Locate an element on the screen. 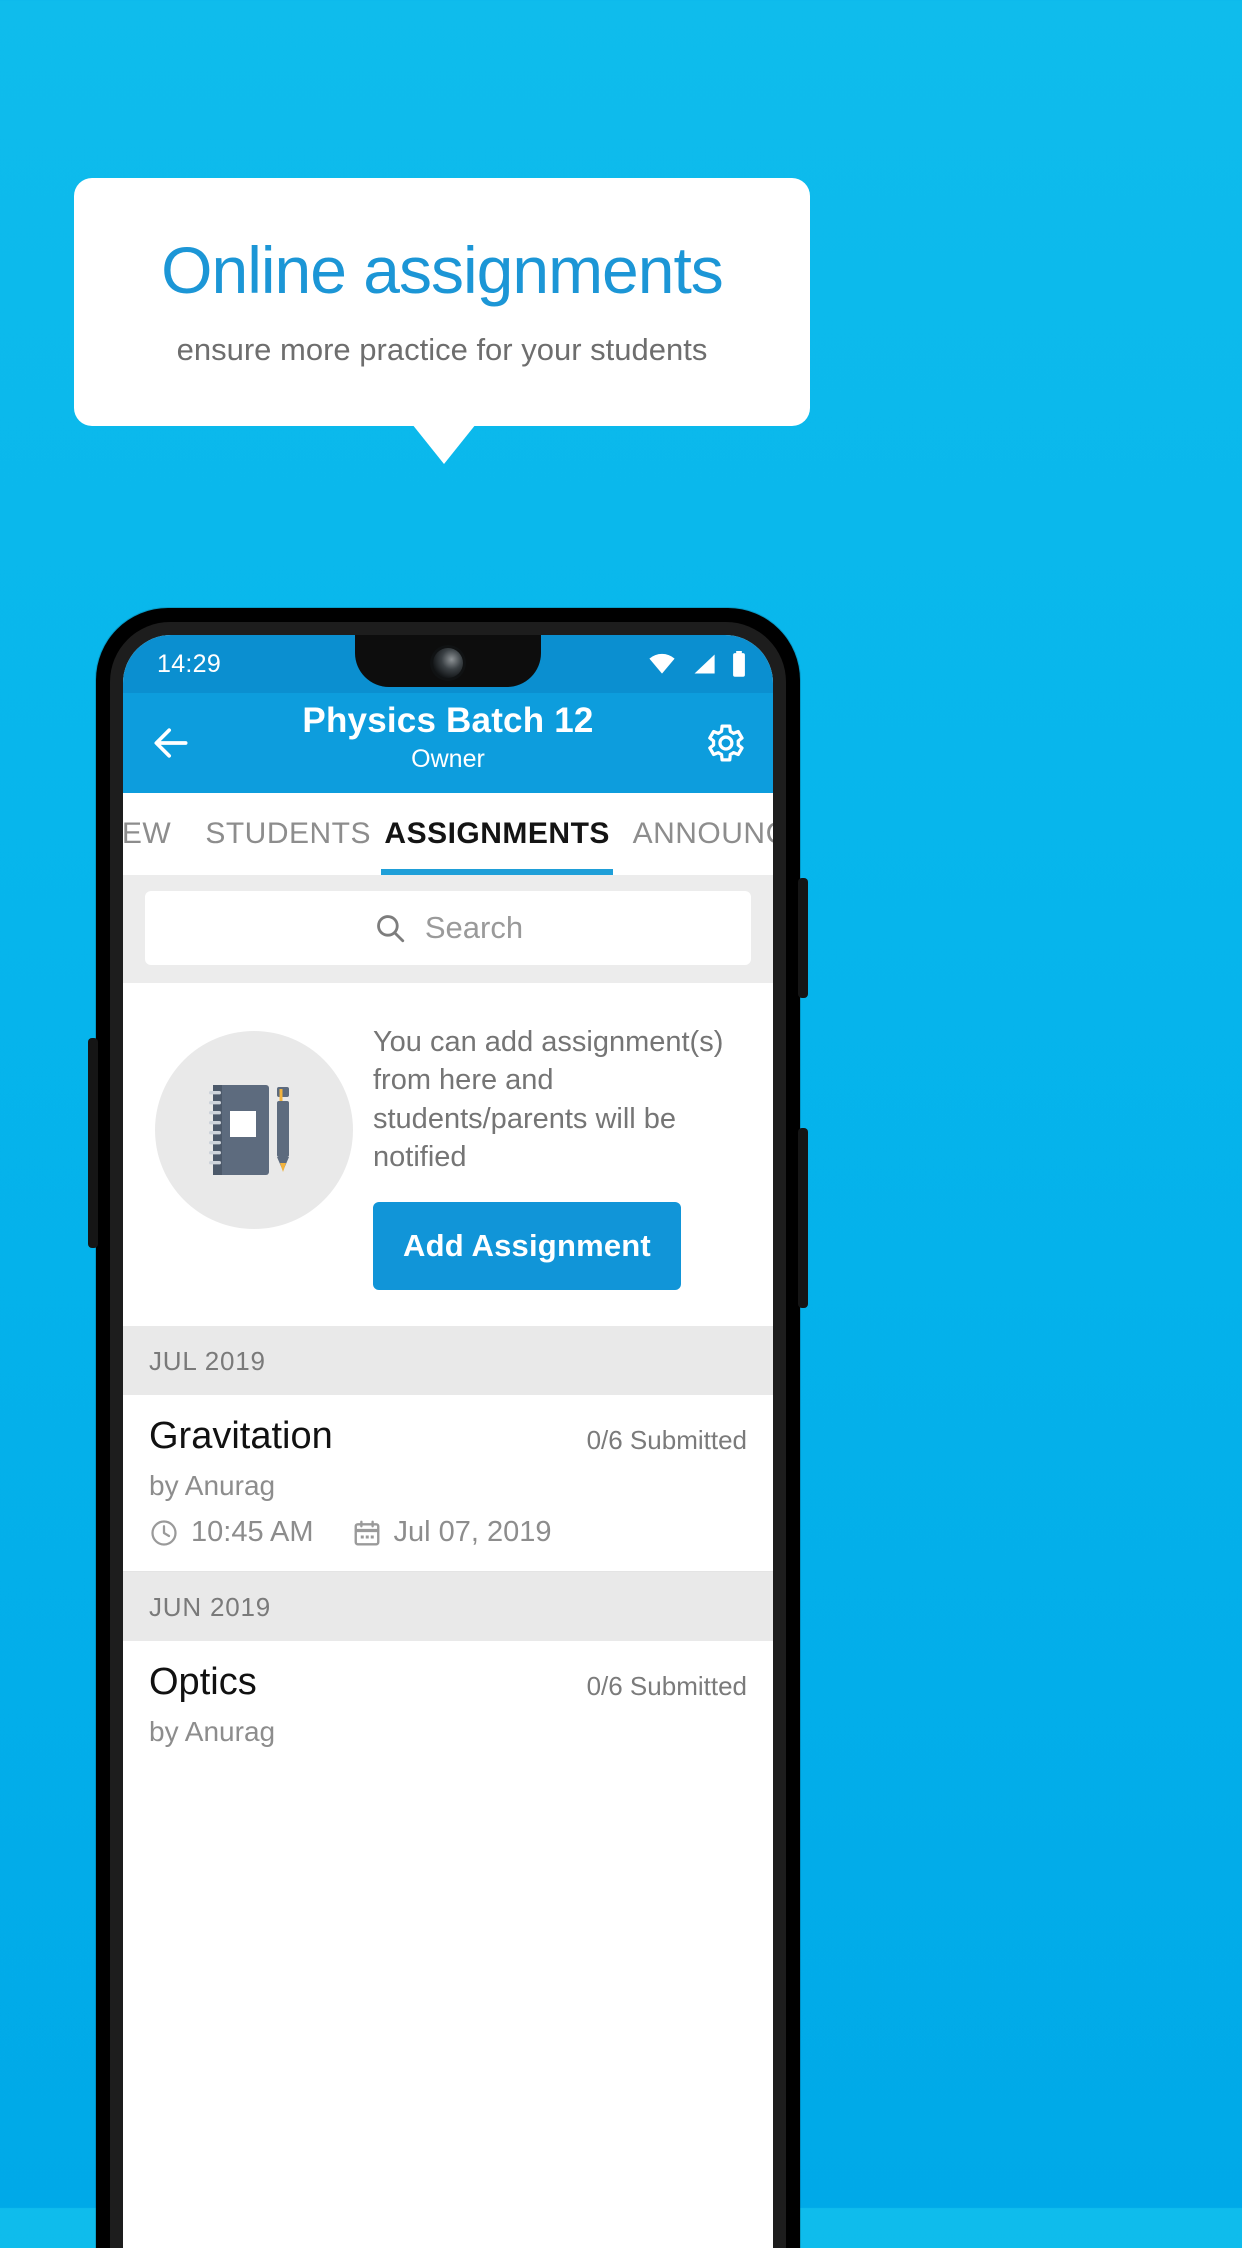 Image resolution: width=1242 pixels, height=2248 pixels. phone-volume-button is located at coordinates (803, 1218).